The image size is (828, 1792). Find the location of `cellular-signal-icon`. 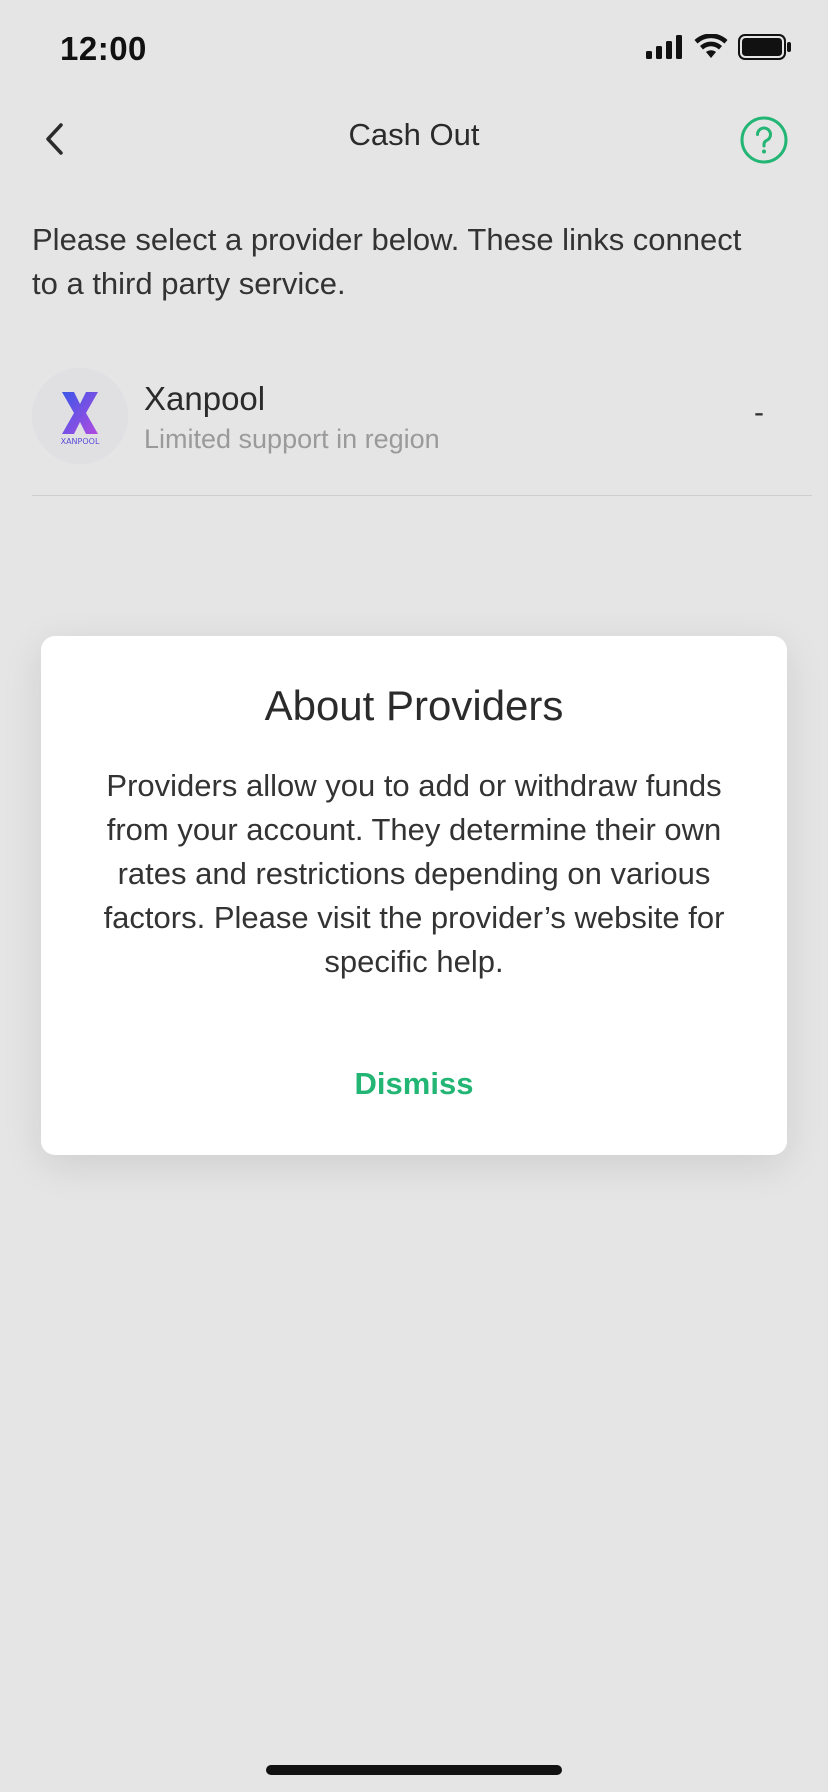

cellular-signal-icon is located at coordinates (664, 47).